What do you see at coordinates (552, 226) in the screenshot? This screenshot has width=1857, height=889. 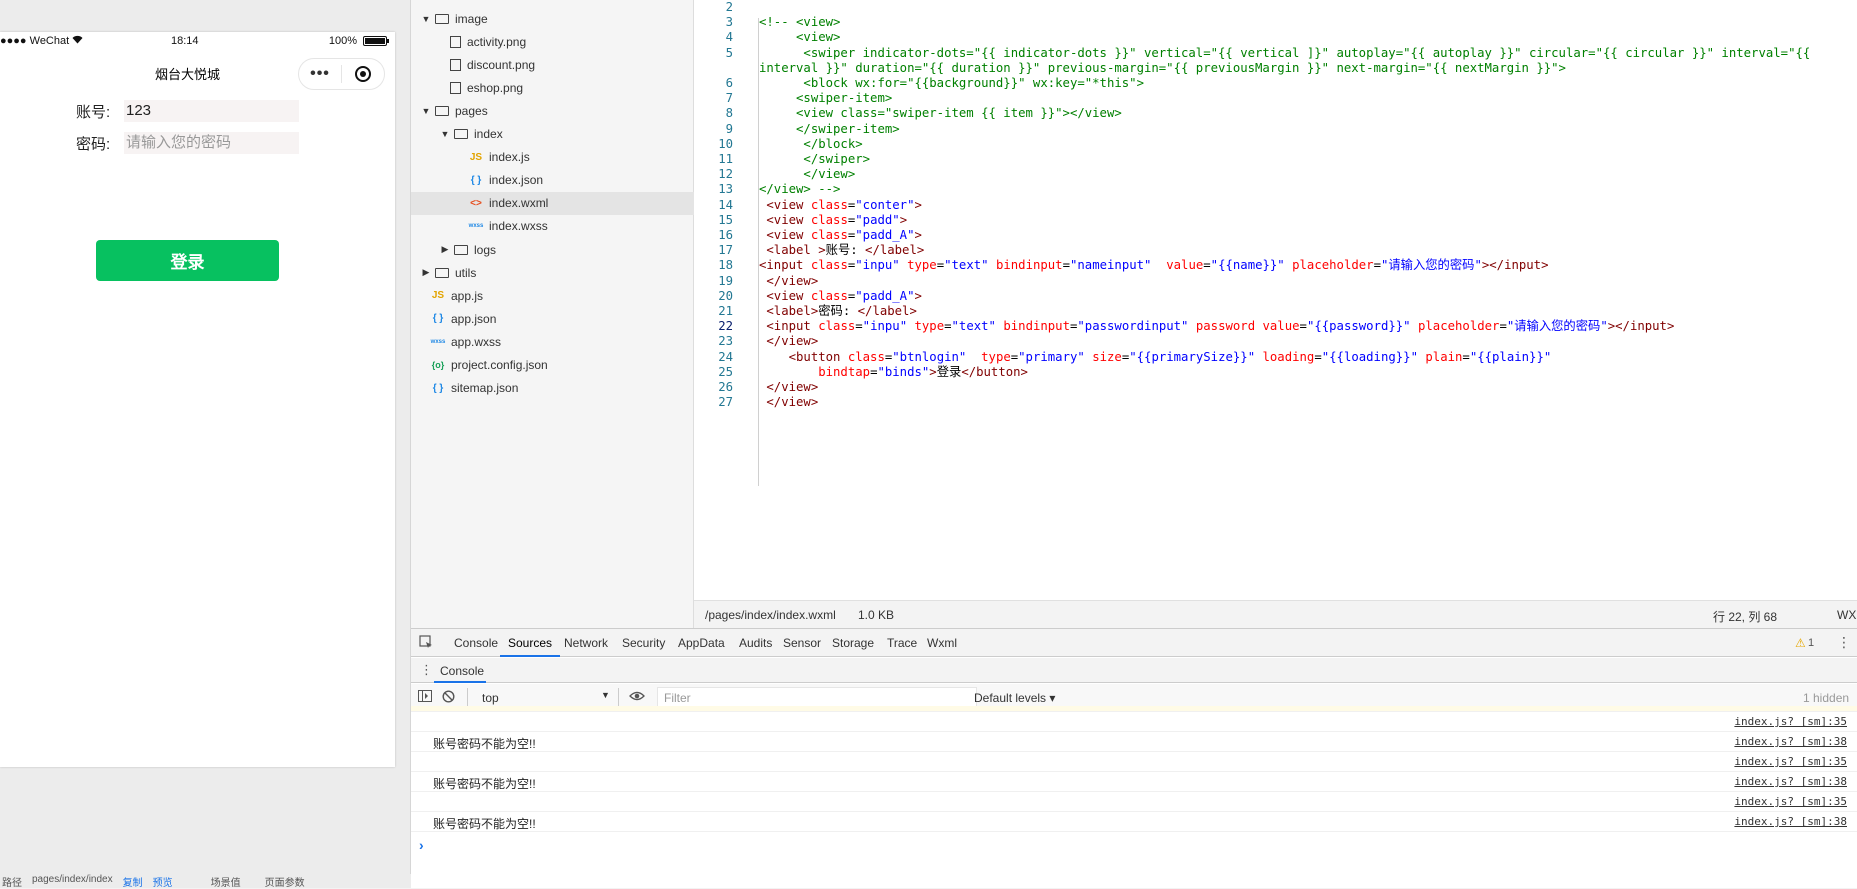 I see `file-tree-item: wxss index.wxss` at bounding box center [552, 226].